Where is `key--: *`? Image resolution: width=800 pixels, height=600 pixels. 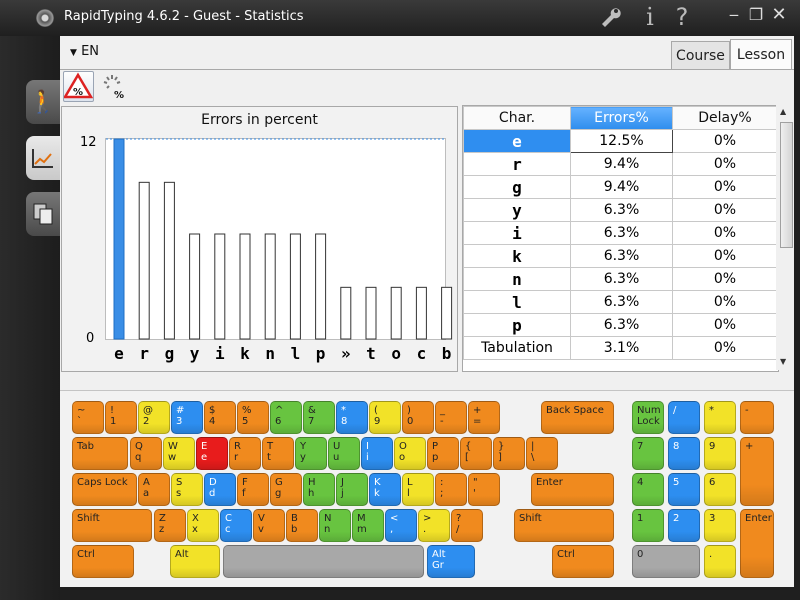
key--: * is located at coordinates (720, 417).